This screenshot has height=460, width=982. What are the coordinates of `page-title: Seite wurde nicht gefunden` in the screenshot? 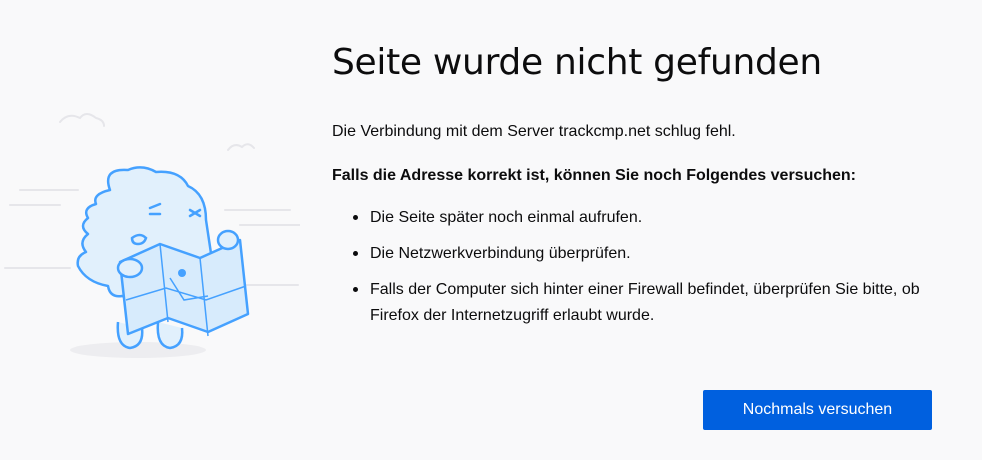 It's located at (577, 62).